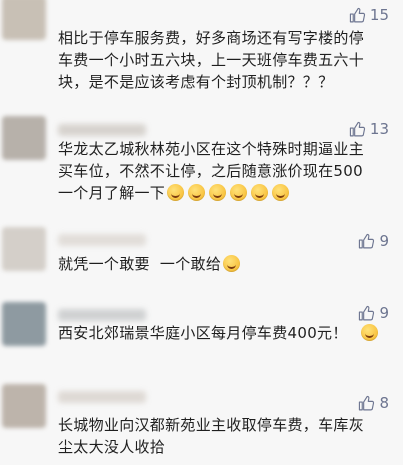 The width and height of the screenshot is (403, 465). I want to click on like-count: 13, so click(379, 129).